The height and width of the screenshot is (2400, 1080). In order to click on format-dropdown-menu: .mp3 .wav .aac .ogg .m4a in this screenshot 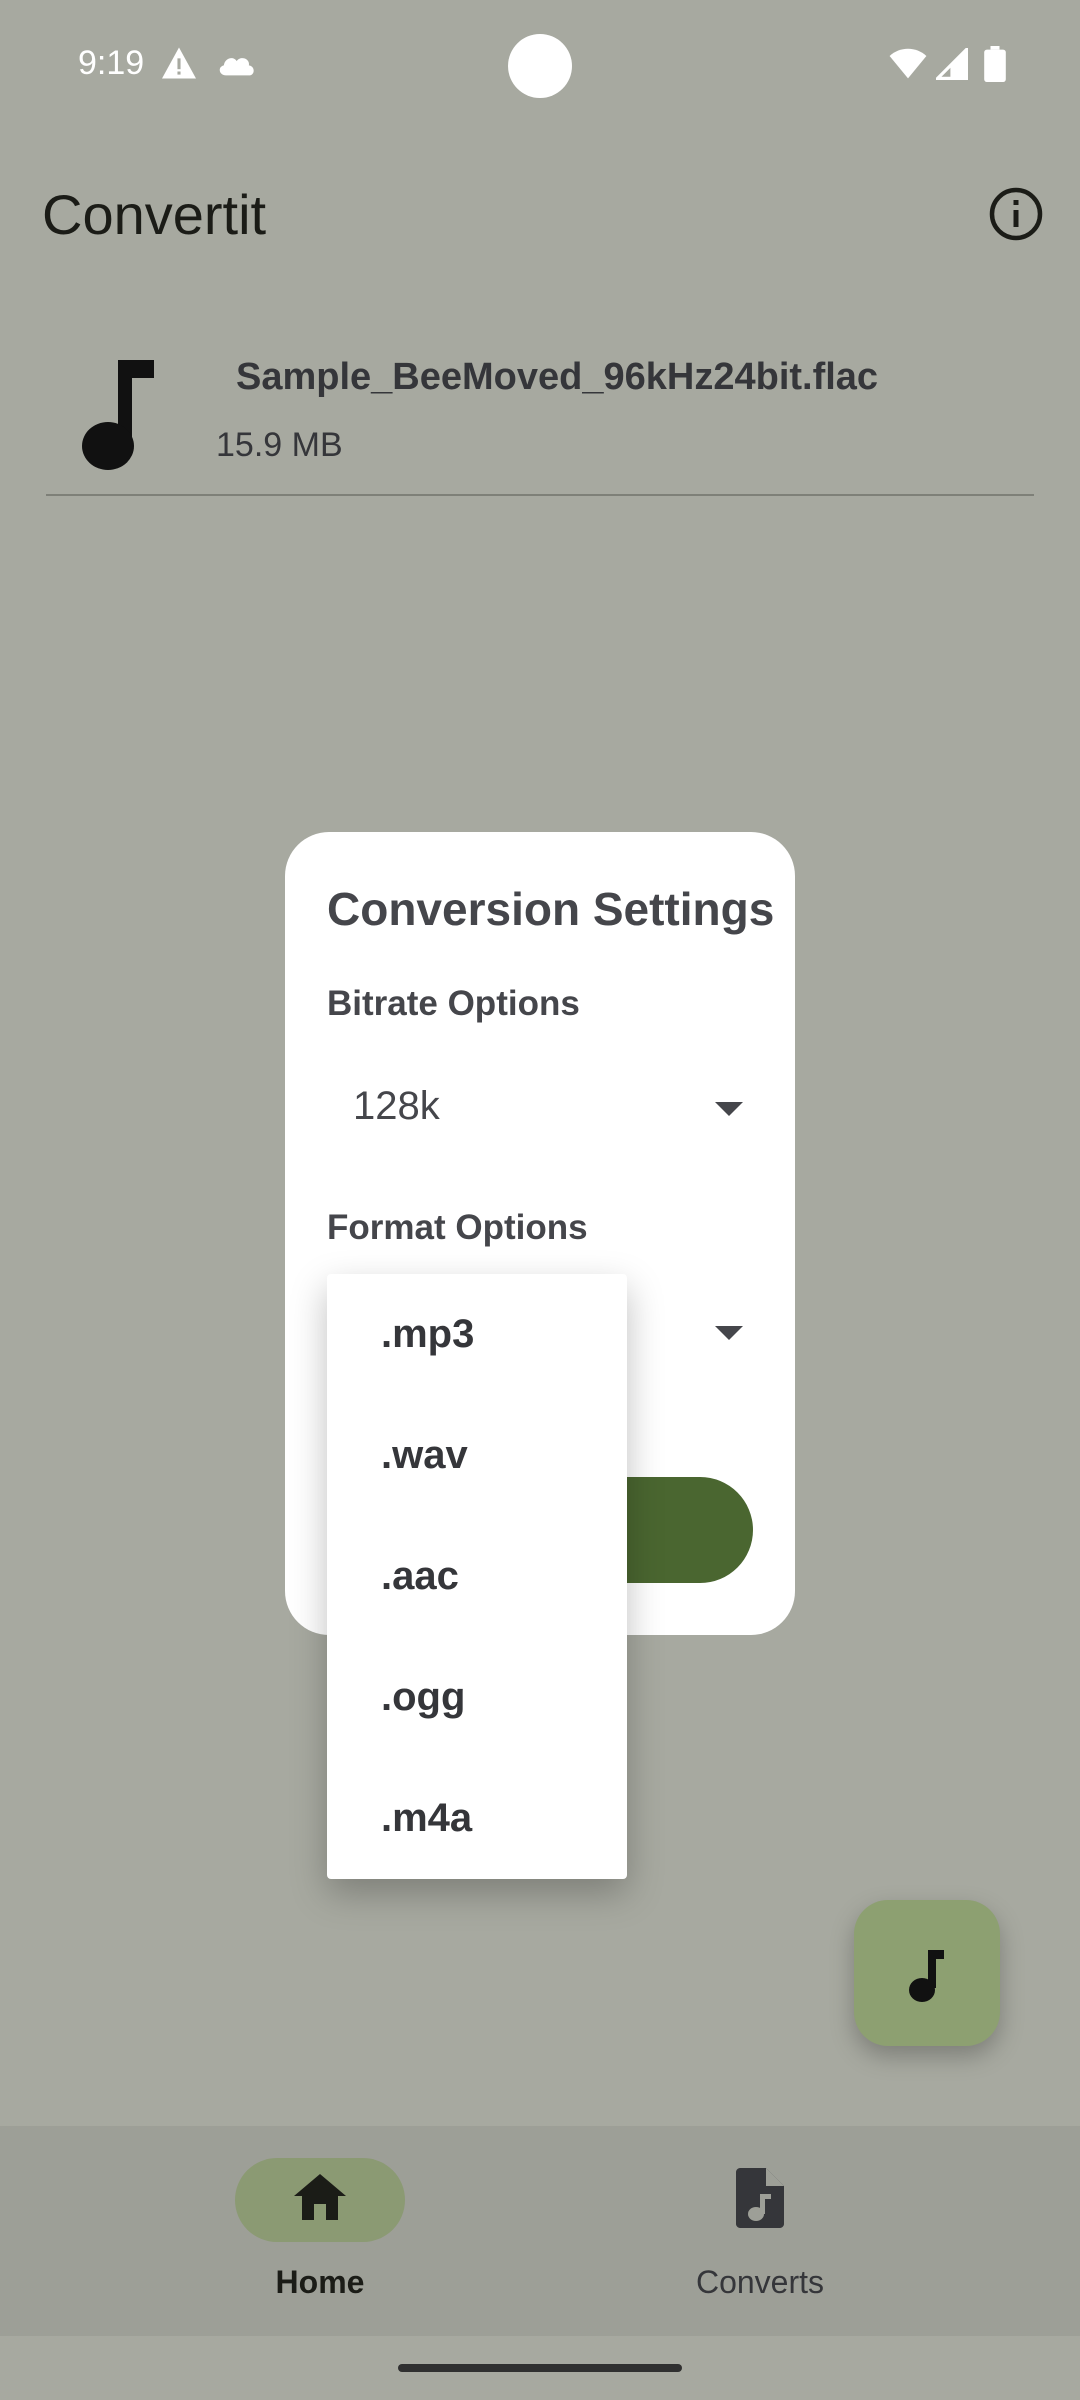, I will do `click(477, 1576)`.